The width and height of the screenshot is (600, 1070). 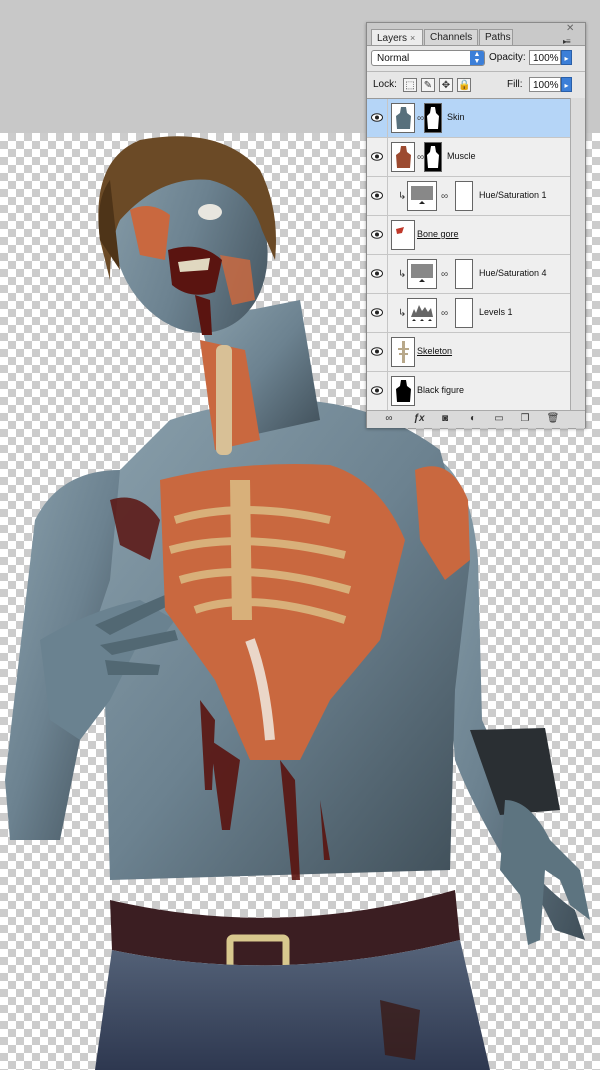 What do you see at coordinates (499, 419) in the screenshot?
I see `folder-icon: ▭` at bounding box center [499, 419].